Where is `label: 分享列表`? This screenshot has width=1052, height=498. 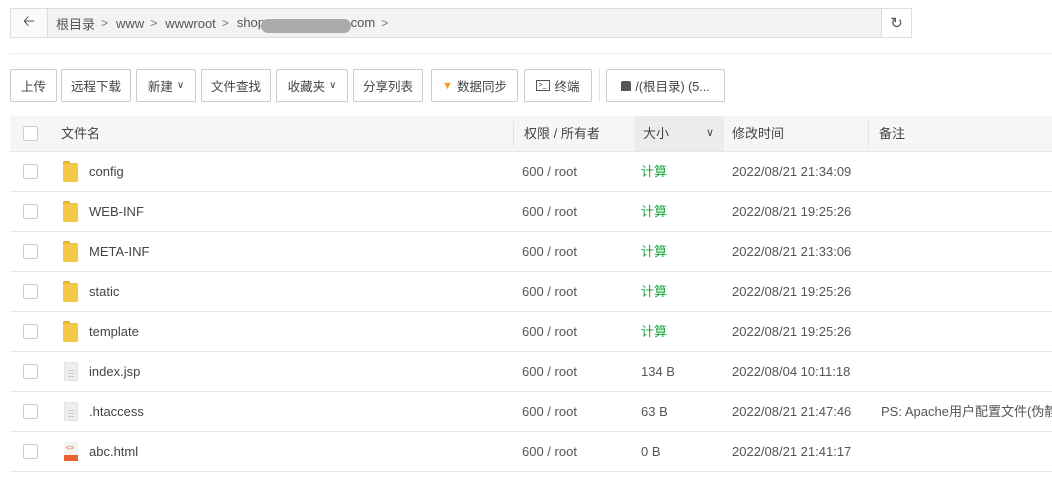 label: 分享列表 is located at coordinates (387, 87).